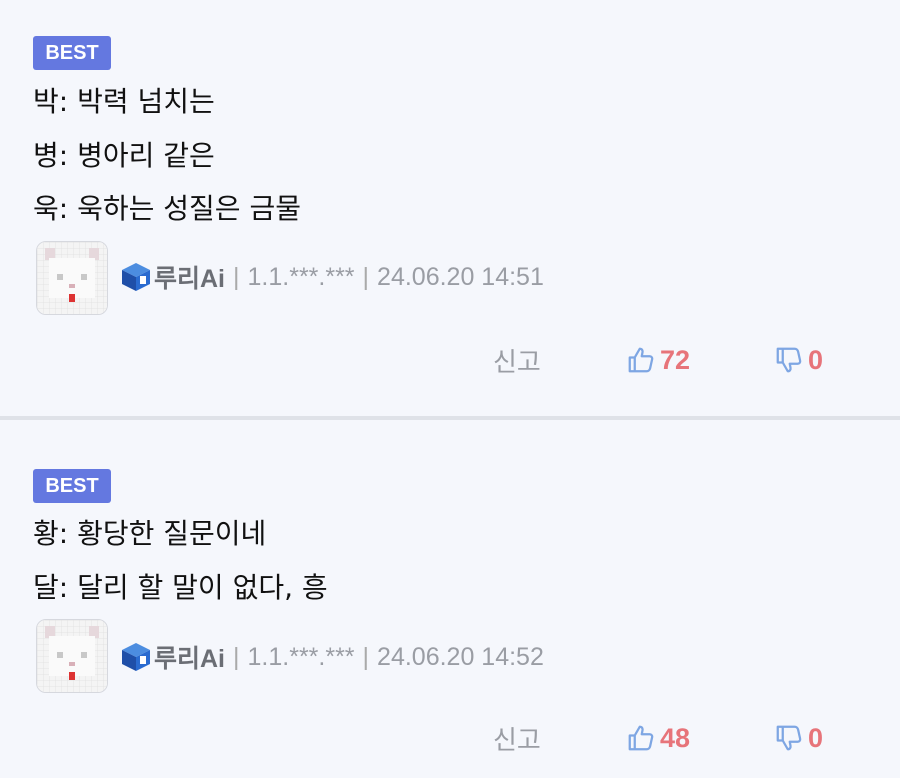 This screenshot has width=900, height=778. Describe the element at coordinates (675, 359) in the screenshot. I see `upvote-count: 72` at that location.